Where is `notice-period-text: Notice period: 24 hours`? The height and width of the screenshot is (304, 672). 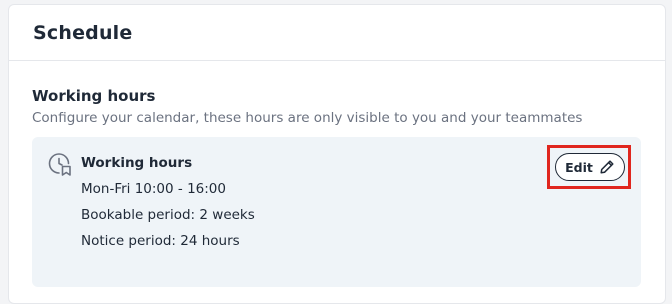
notice-period-text: Notice period: 24 hours is located at coordinates (160, 241).